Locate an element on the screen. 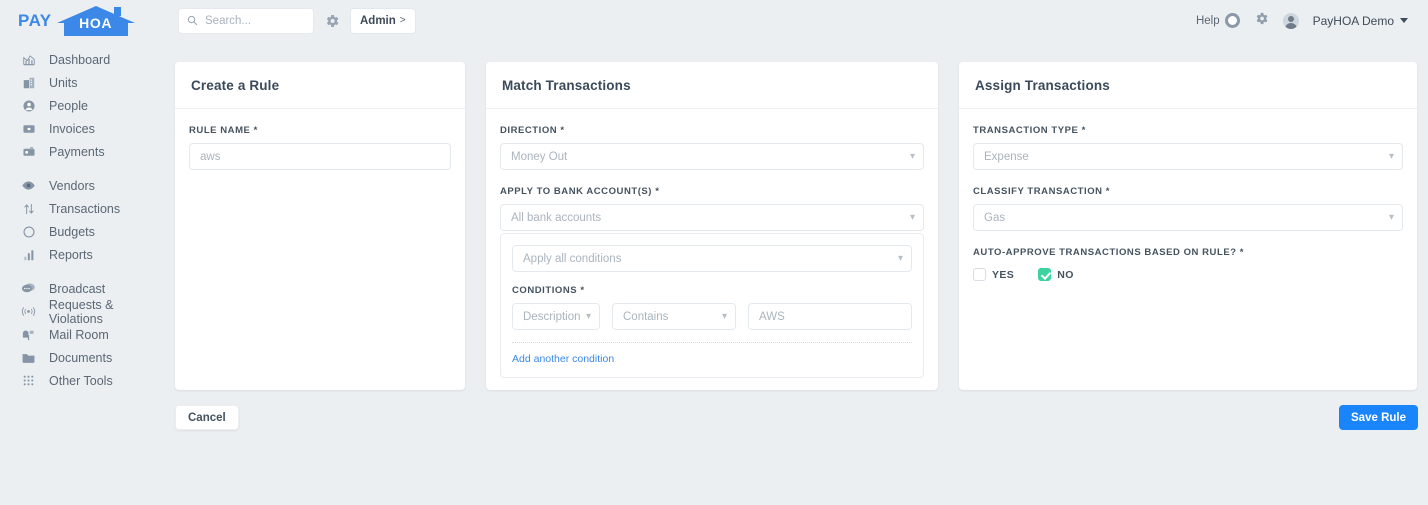  app-logo: PAY HOA is located at coordinates (85, 20).